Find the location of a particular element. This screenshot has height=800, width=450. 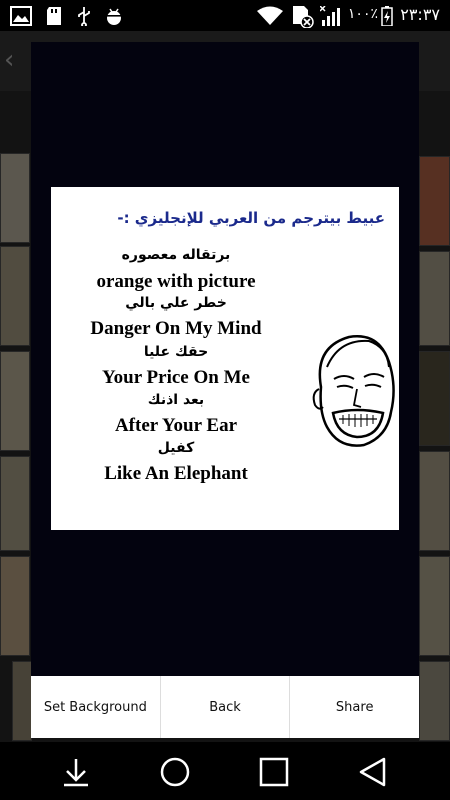

set-background-button: Set Background is located at coordinates (96, 707).